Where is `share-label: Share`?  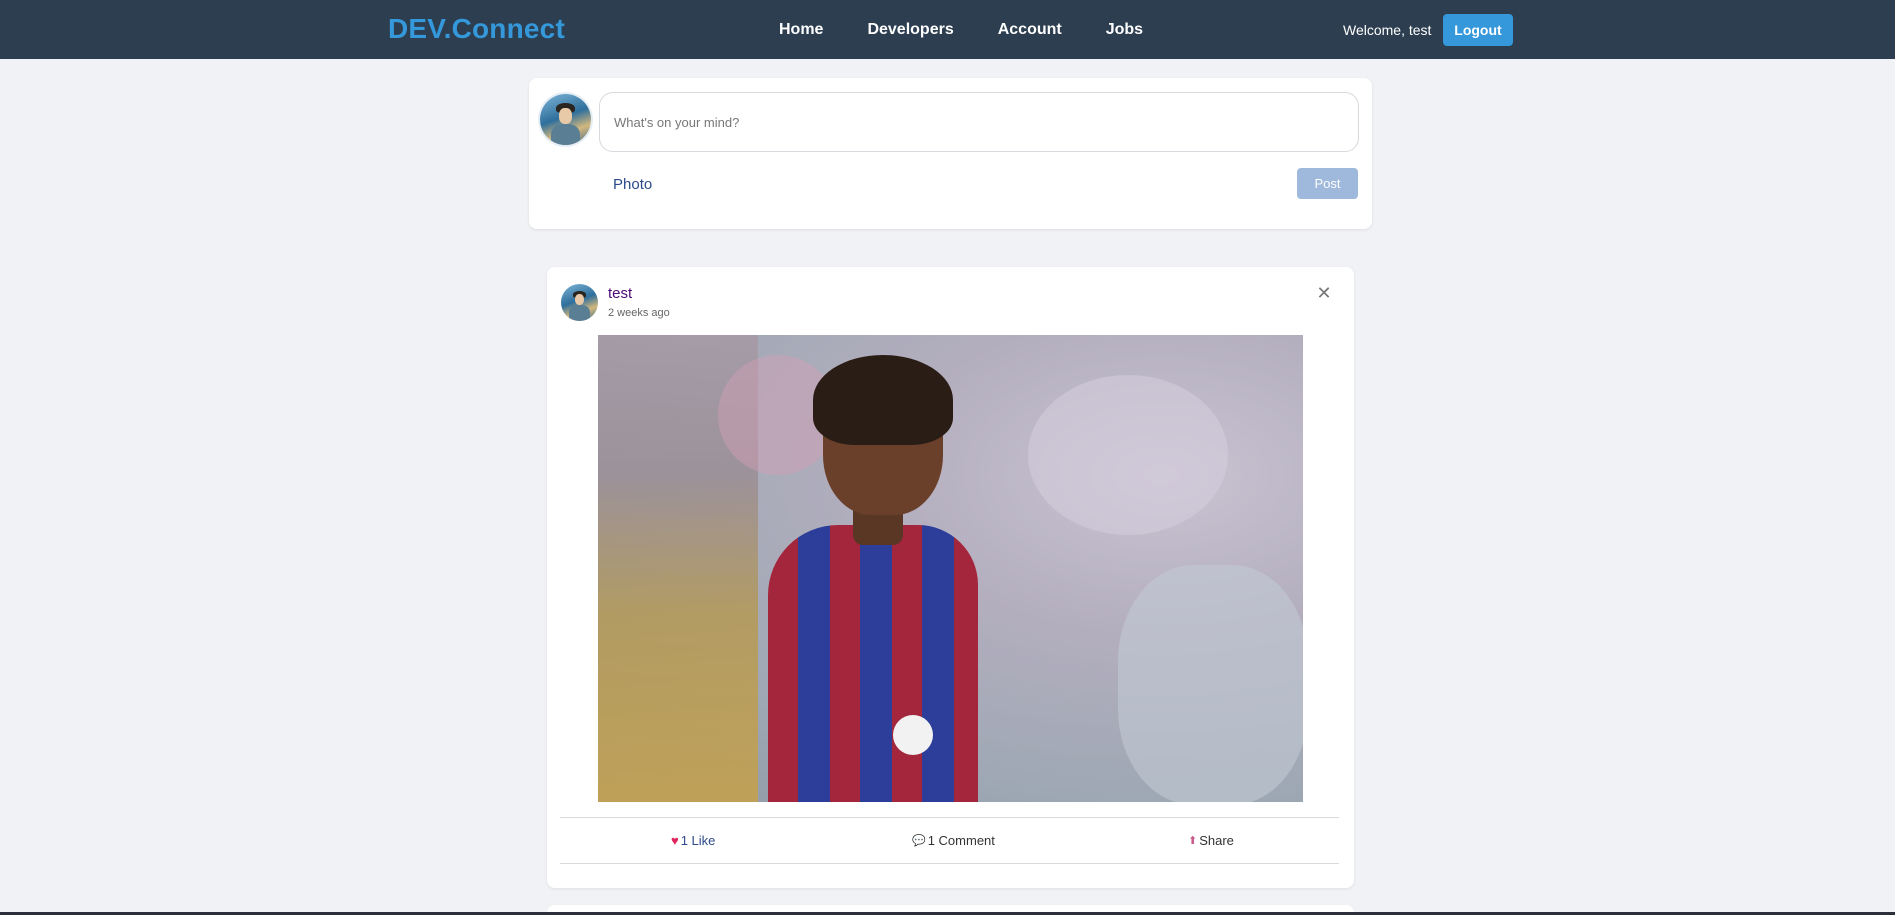
share-label: Share is located at coordinates (1216, 840).